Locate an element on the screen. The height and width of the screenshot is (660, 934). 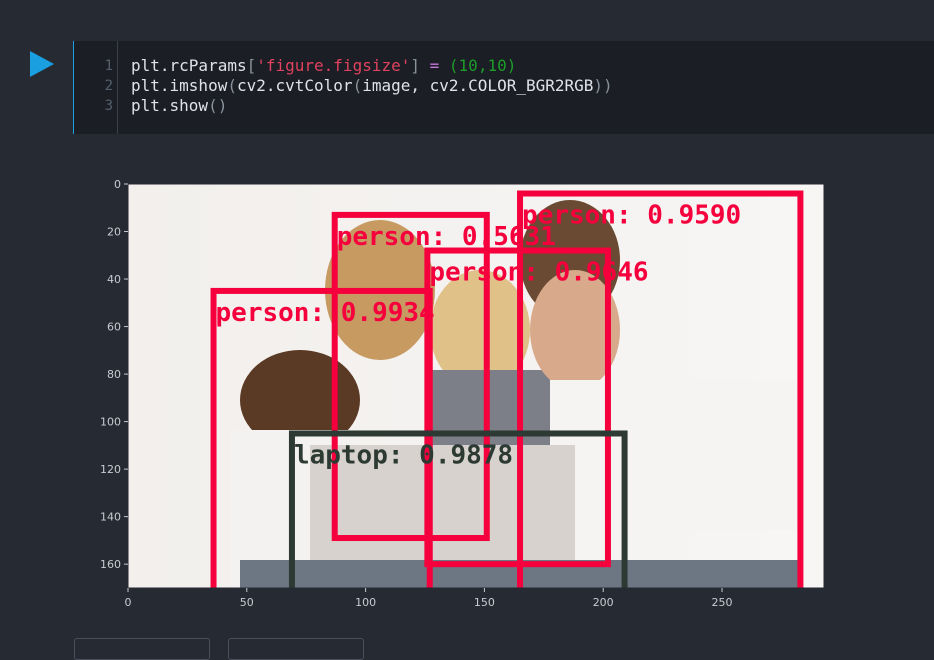
detection-label: person: 0.9934 is located at coordinates (325, 313).